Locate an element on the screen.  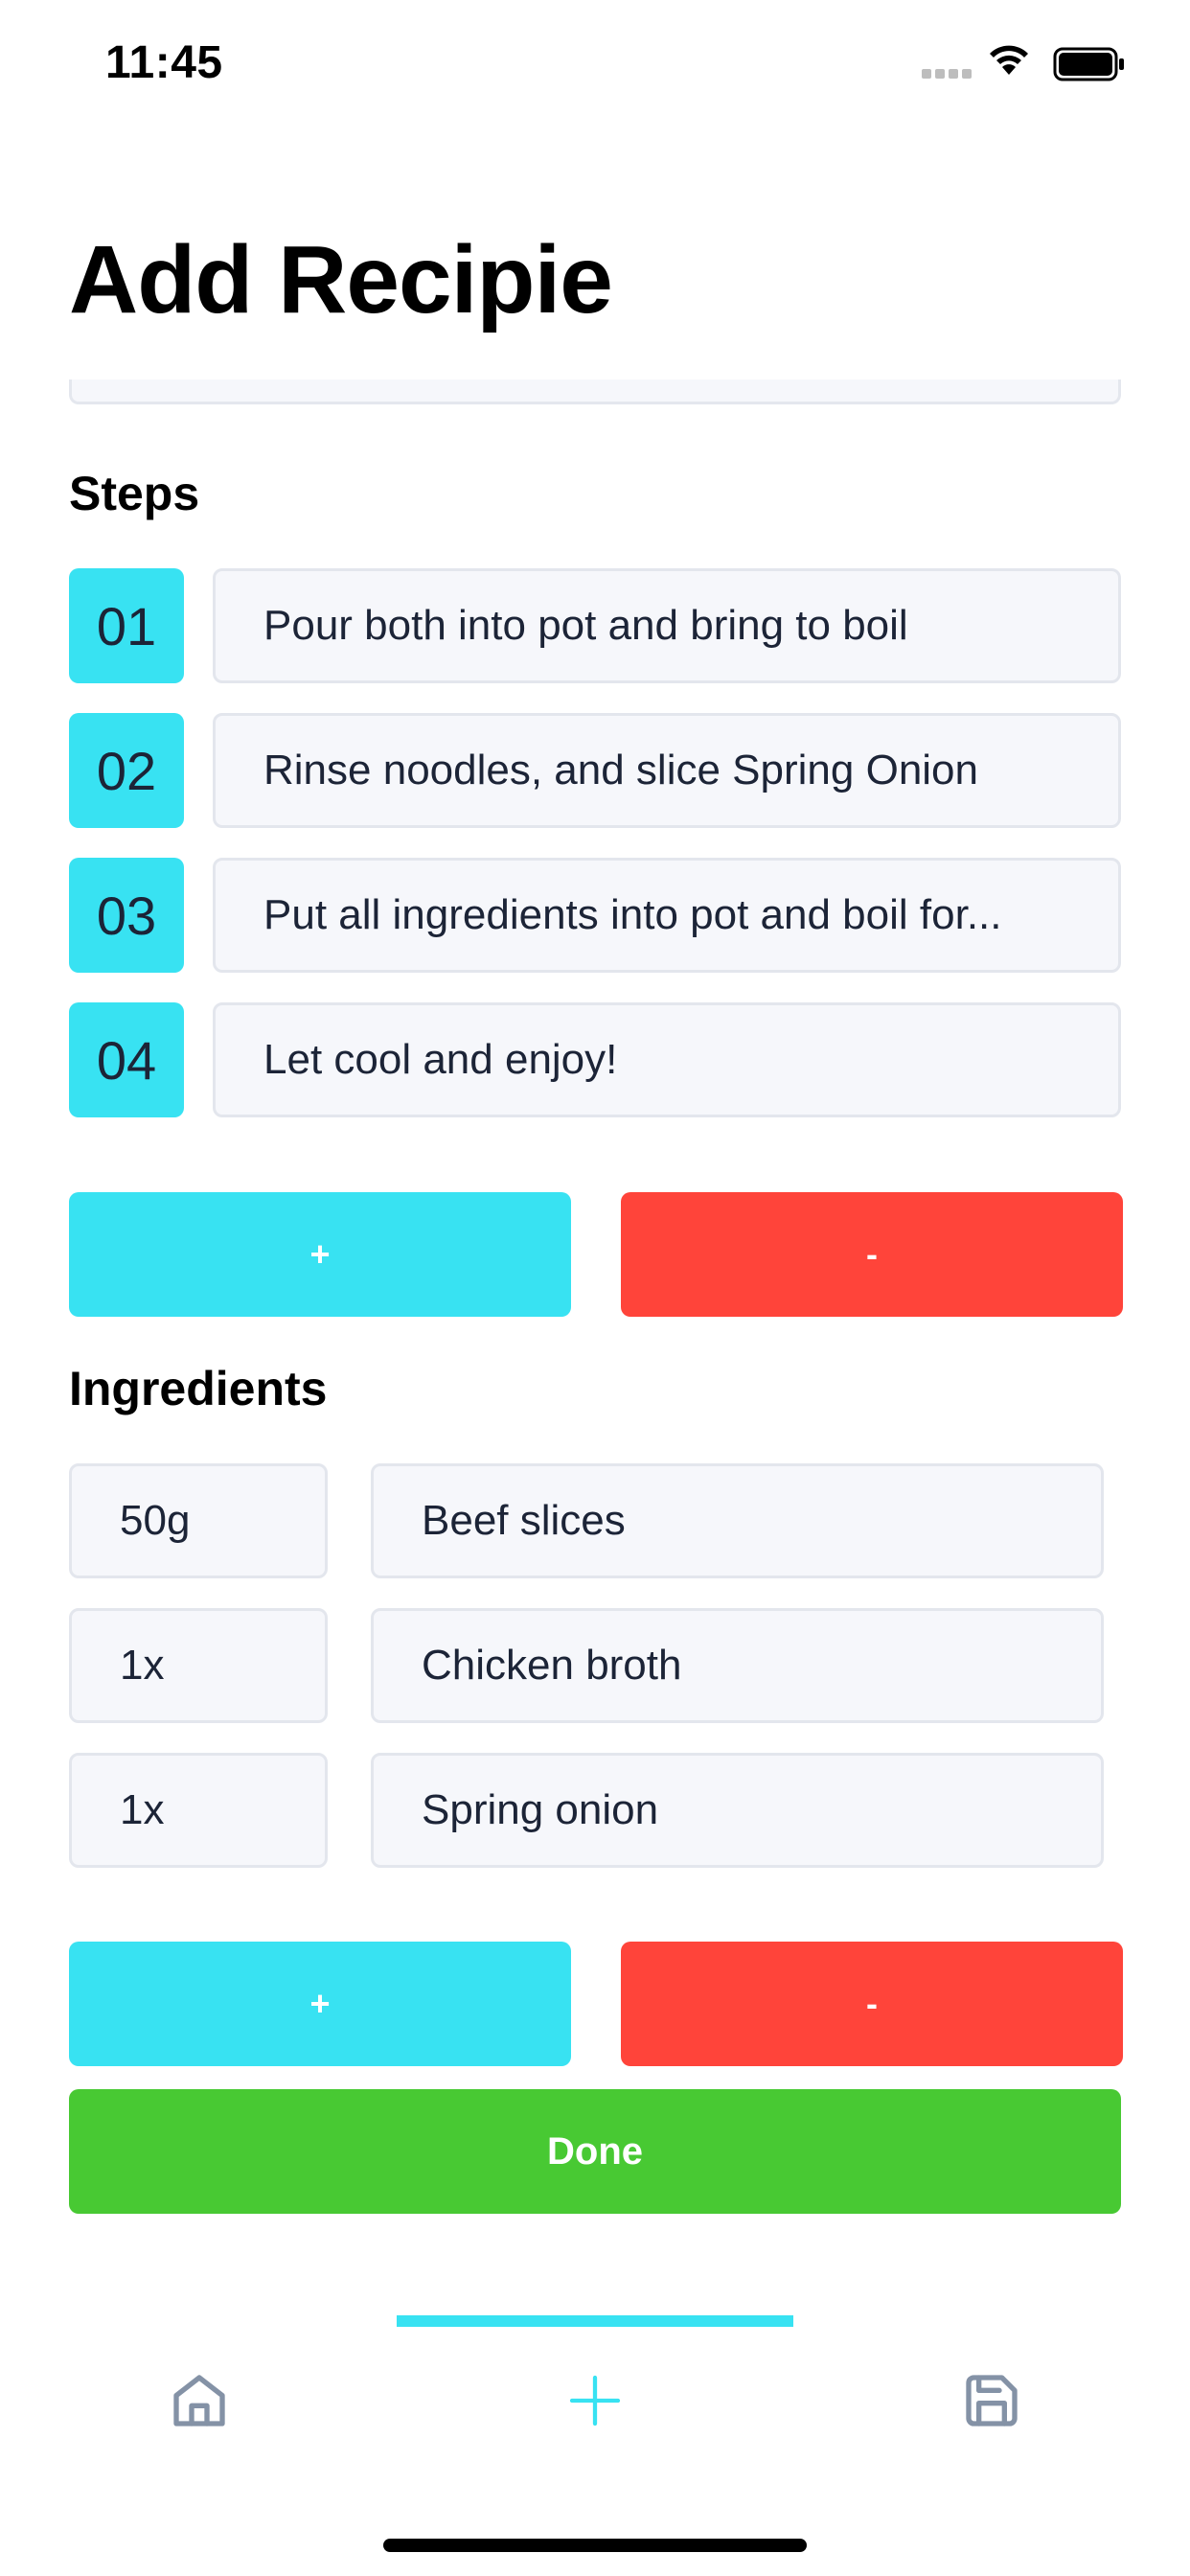
wifi-icon is located at coordinates (1009, 60).